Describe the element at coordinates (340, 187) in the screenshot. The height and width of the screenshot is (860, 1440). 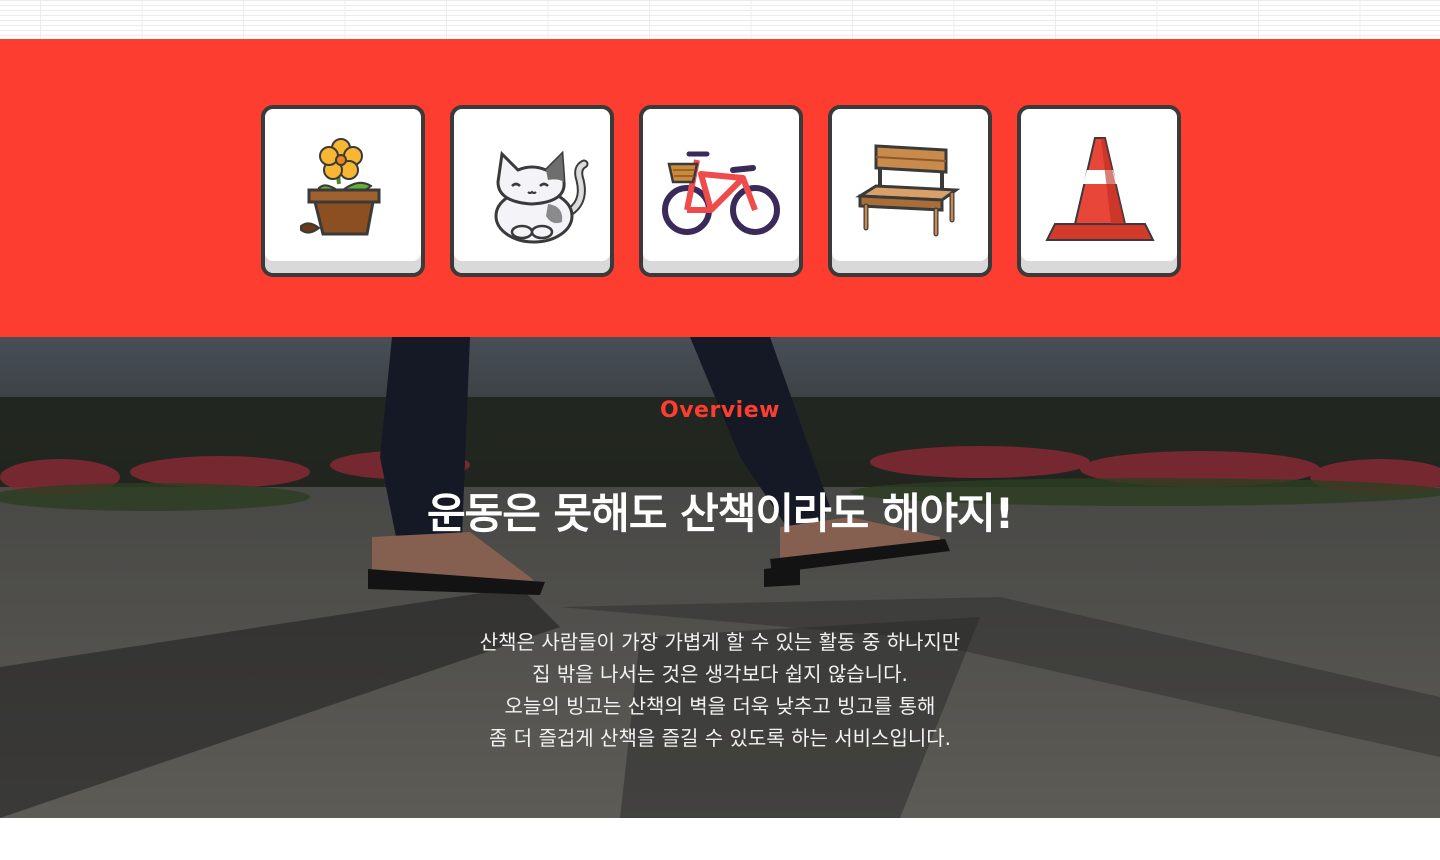
I see `flower-pot-icon` at that location.